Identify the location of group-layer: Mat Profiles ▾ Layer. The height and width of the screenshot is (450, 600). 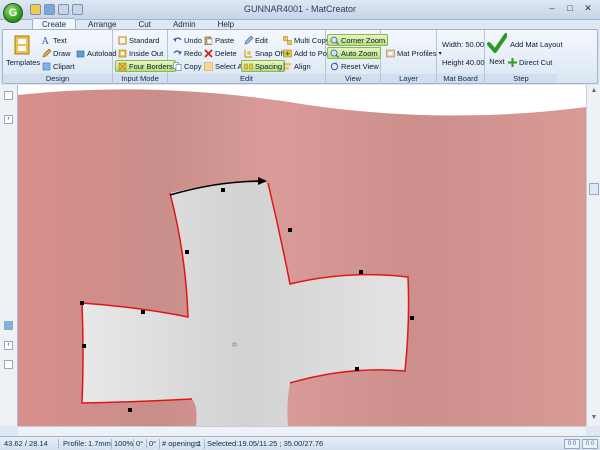
(411, 57).